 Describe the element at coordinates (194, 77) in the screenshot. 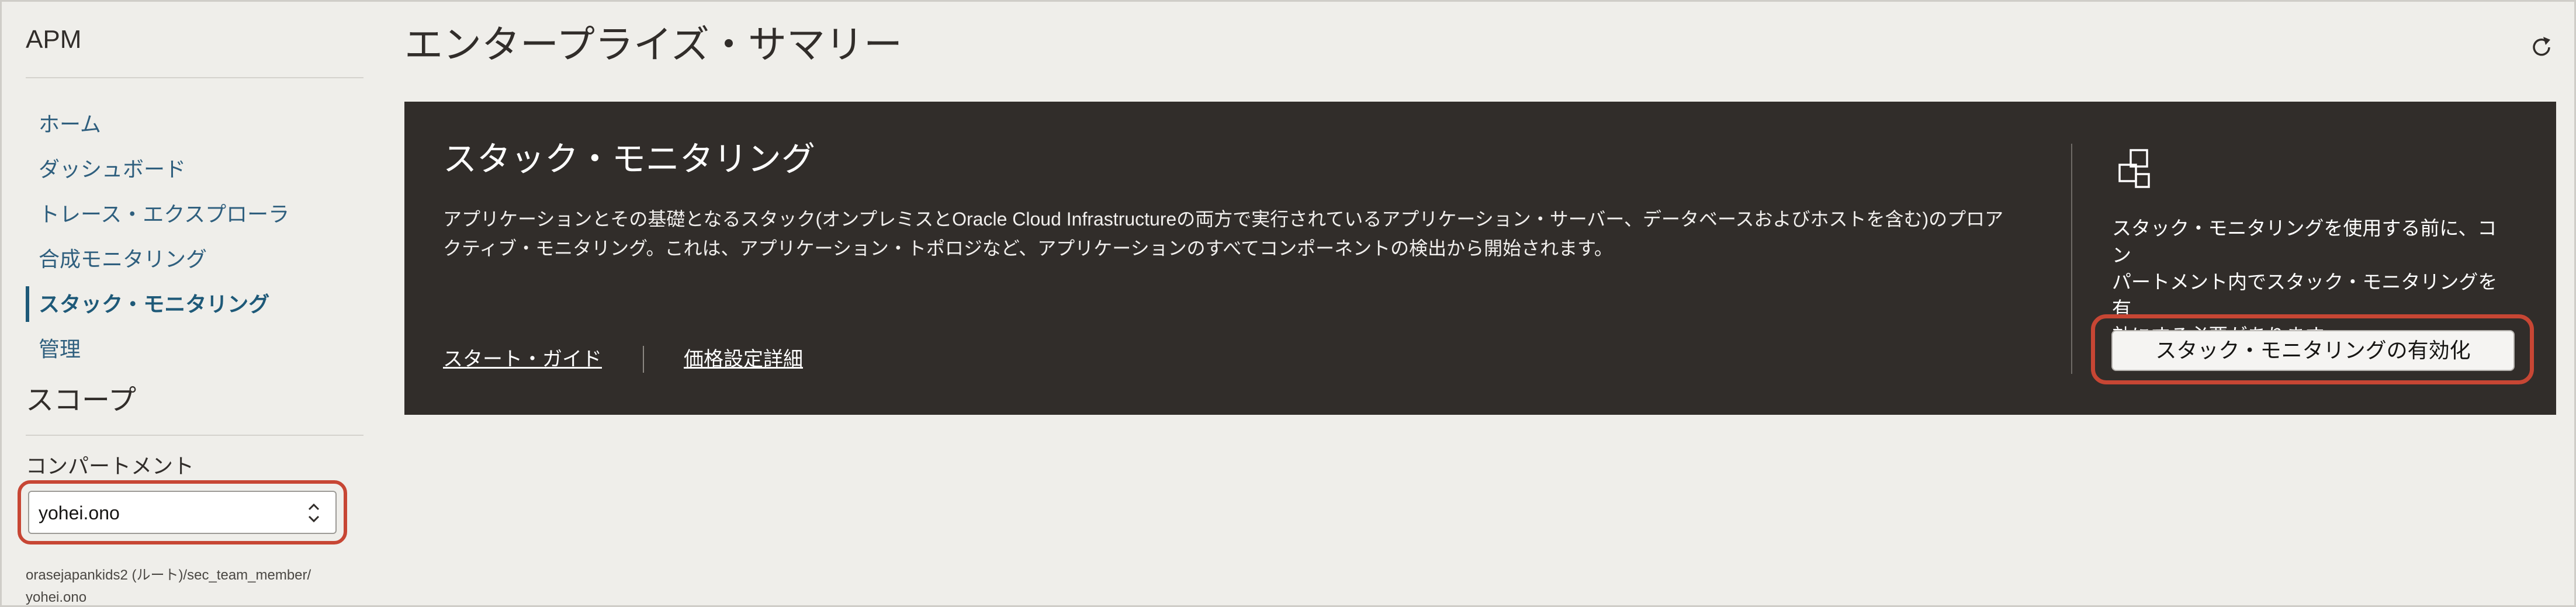

I see `sidebar-divider` at that location.